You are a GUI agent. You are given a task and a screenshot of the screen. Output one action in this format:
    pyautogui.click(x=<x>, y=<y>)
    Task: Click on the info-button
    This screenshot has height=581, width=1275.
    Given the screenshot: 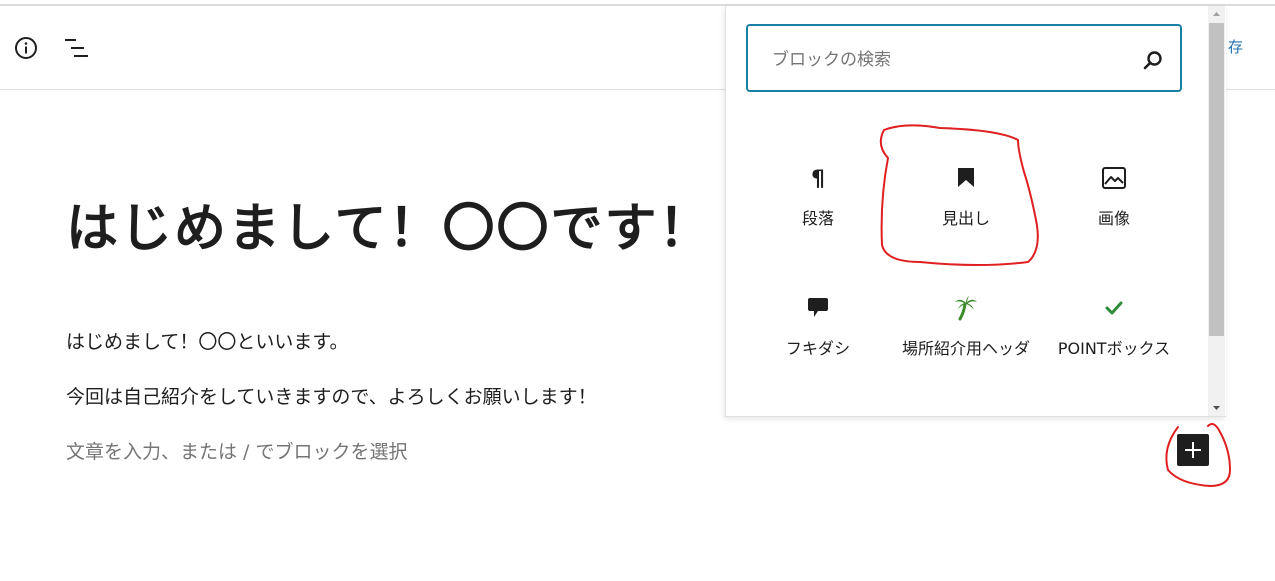 What is the action you would take?
    pyautogui.click(x=26, y=48)
    